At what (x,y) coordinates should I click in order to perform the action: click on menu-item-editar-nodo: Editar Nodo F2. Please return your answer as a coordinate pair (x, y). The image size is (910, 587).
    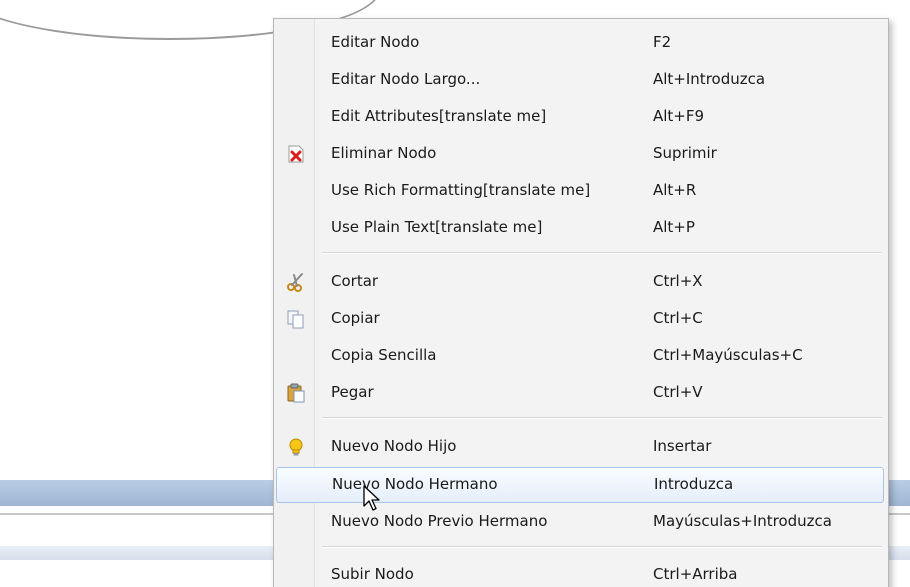
    Looking at the image, I should click on (580, 43).